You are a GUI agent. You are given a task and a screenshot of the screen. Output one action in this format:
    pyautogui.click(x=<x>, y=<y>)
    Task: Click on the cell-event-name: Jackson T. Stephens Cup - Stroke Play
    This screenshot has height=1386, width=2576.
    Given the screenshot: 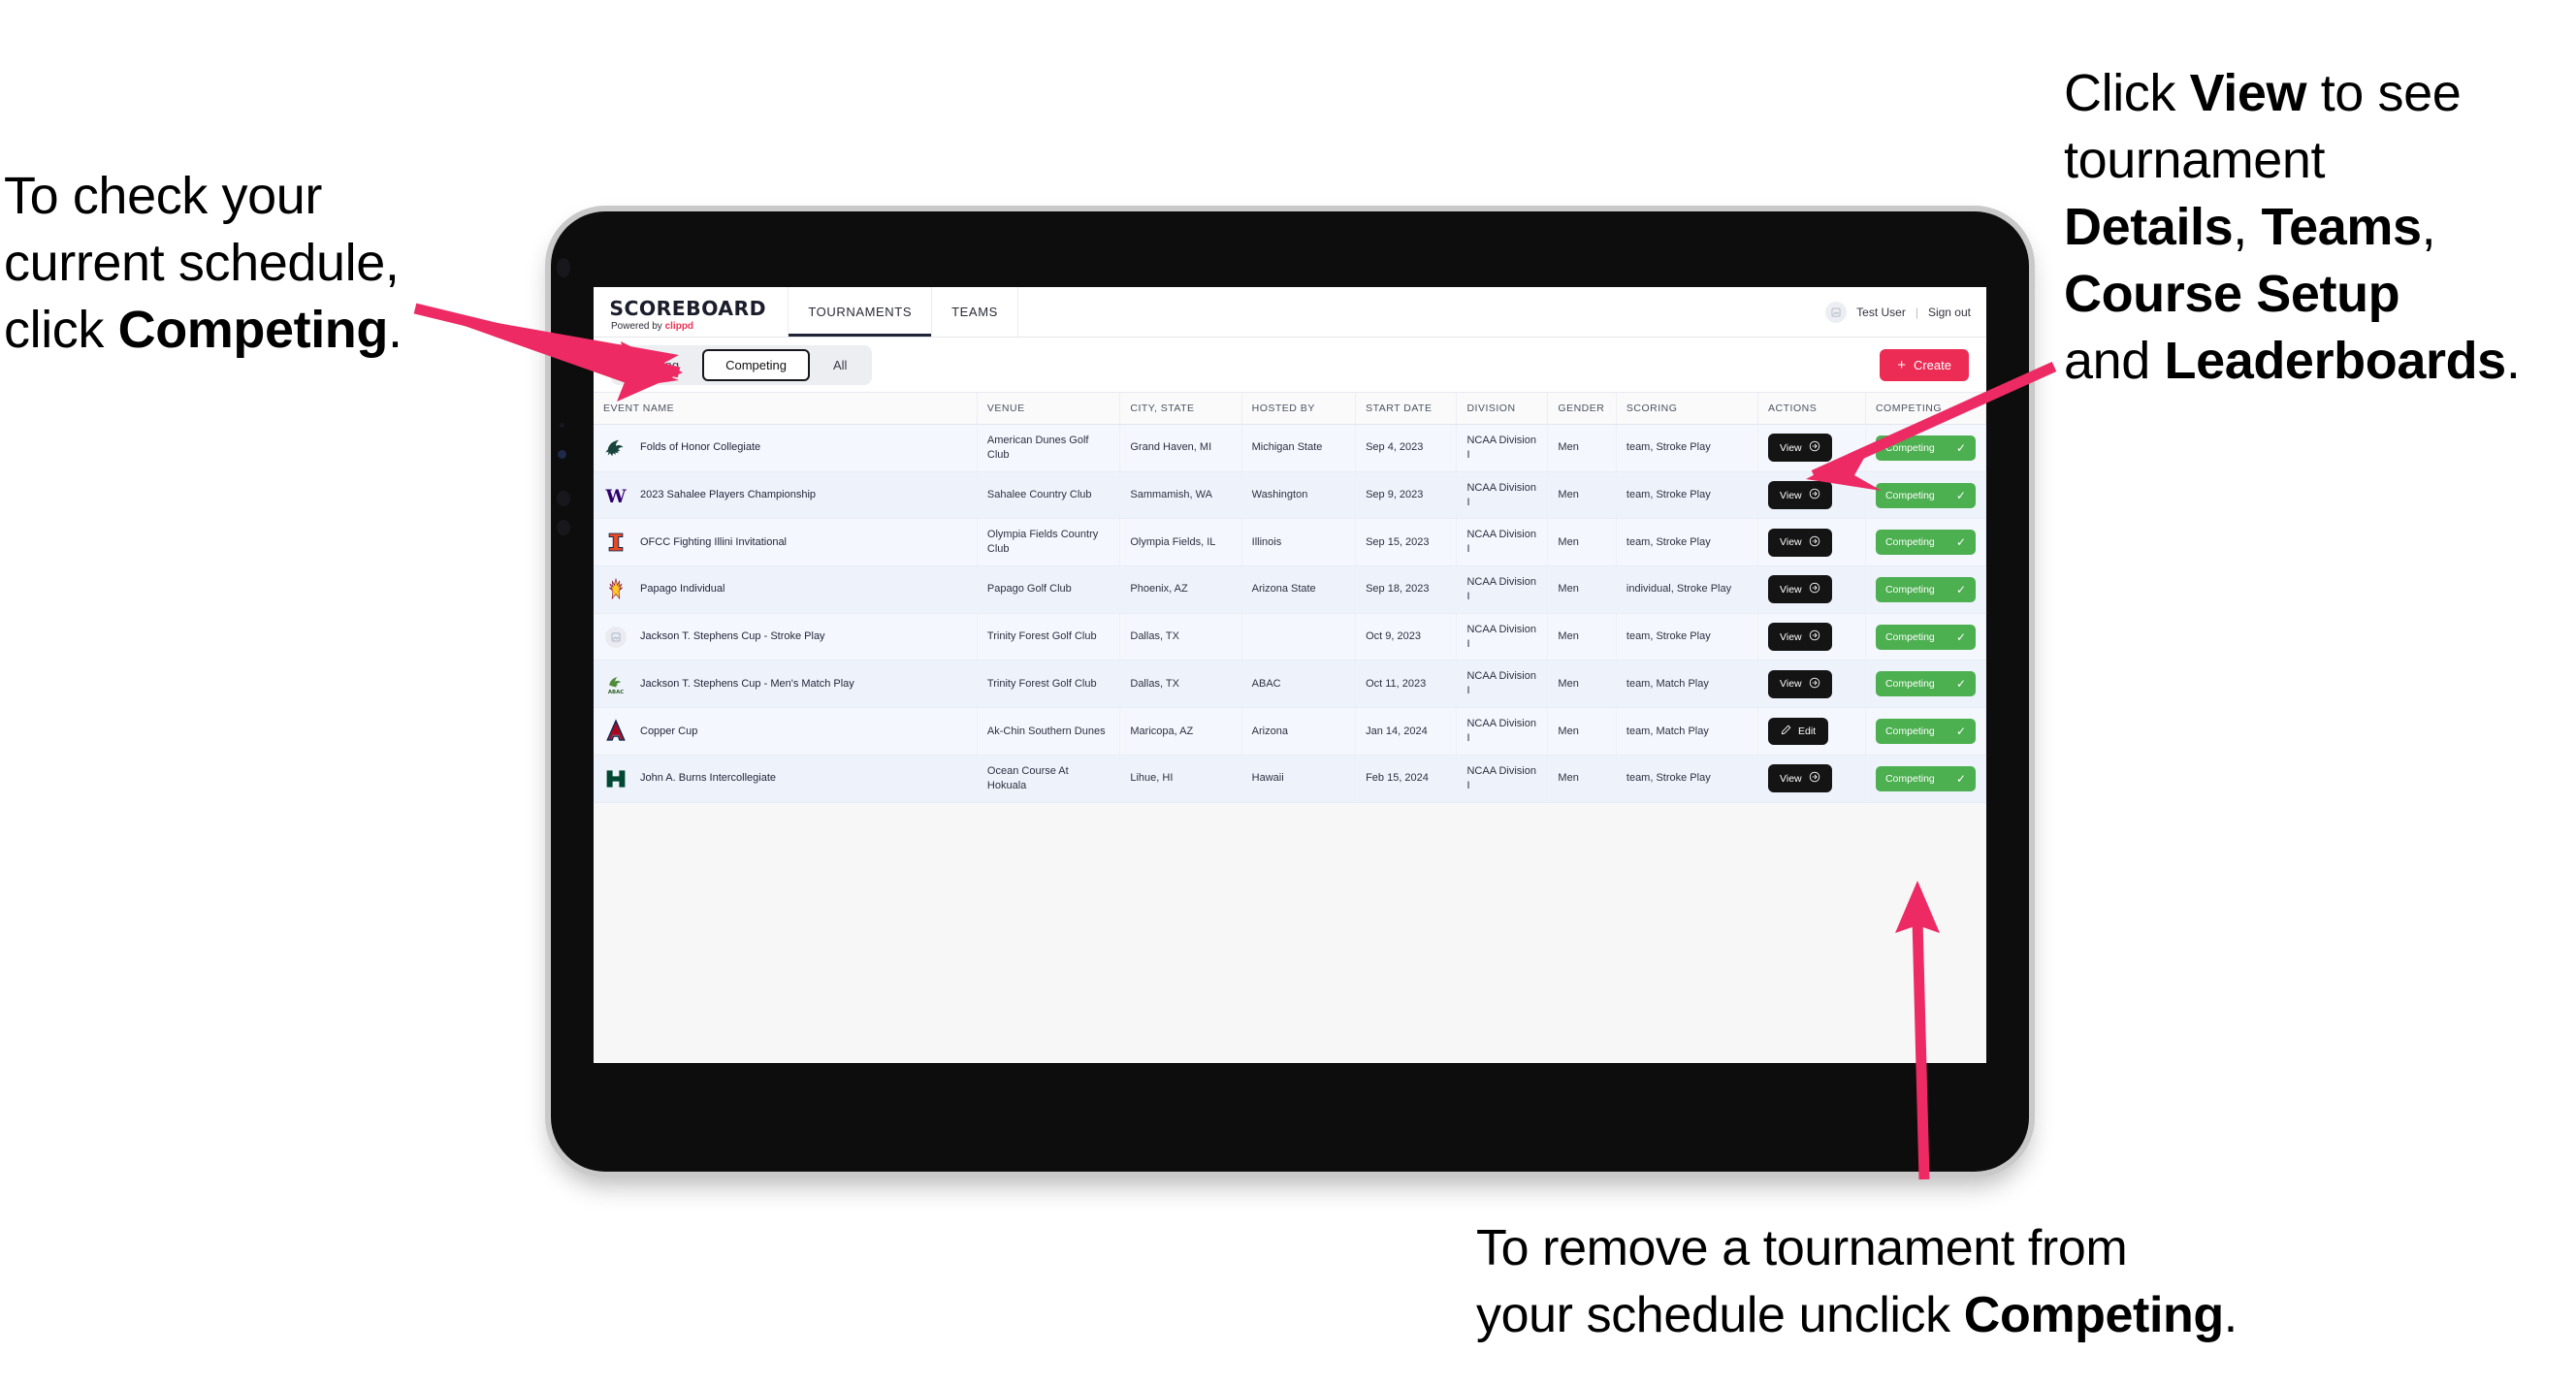 What is the action you would take?
    pyautogui.click(x=786, y=637)
    